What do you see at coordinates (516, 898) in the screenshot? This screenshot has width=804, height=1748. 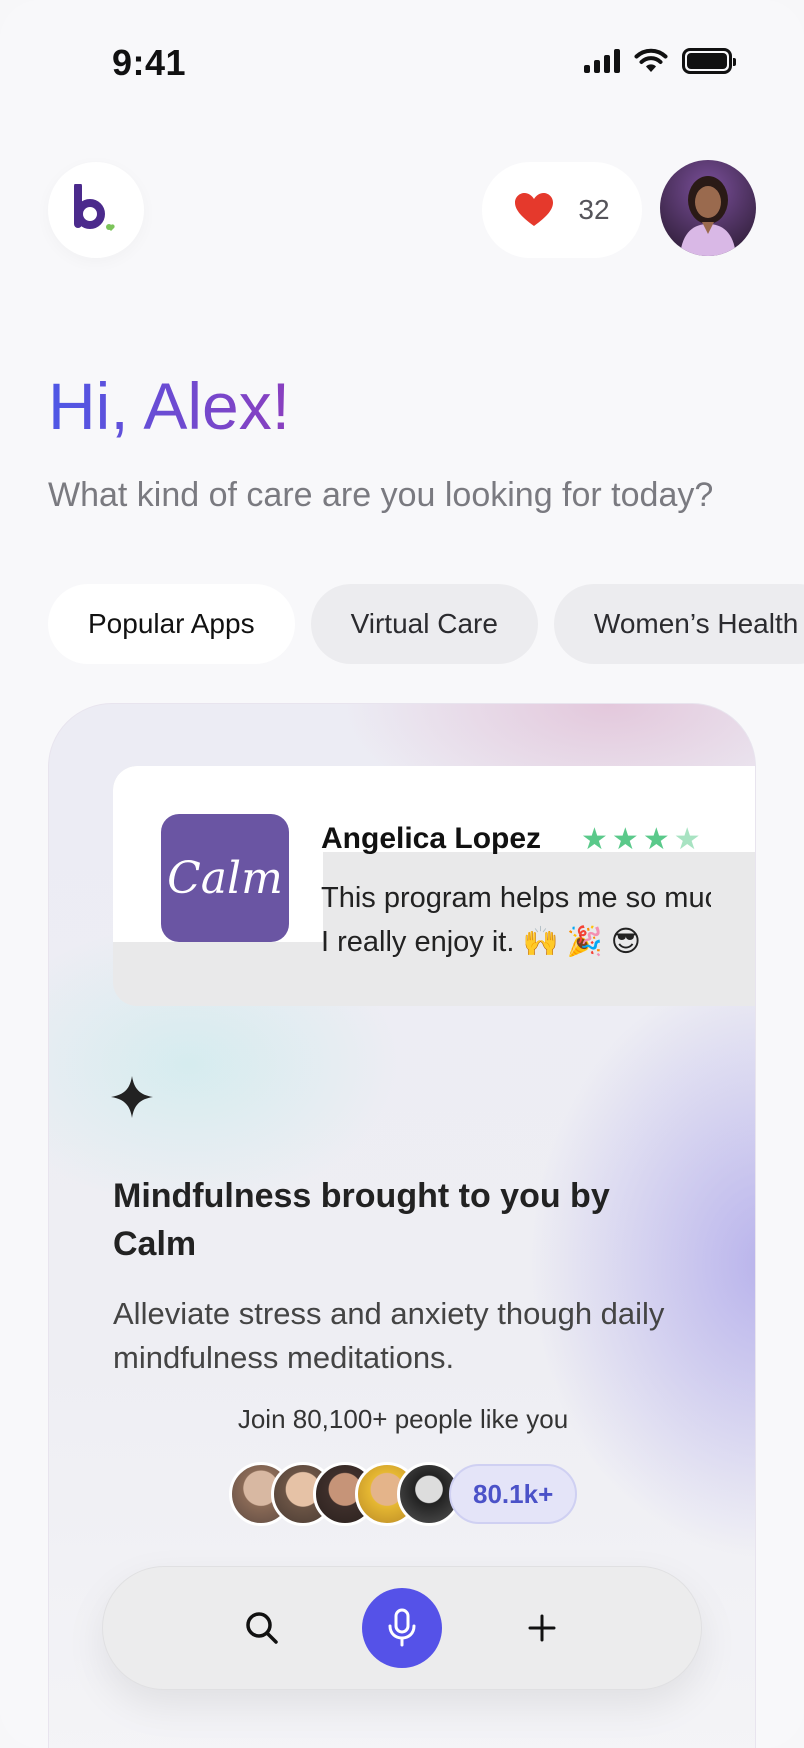 I see `review-line-1: This program helps me so much.` at bounding box center [516, 898].